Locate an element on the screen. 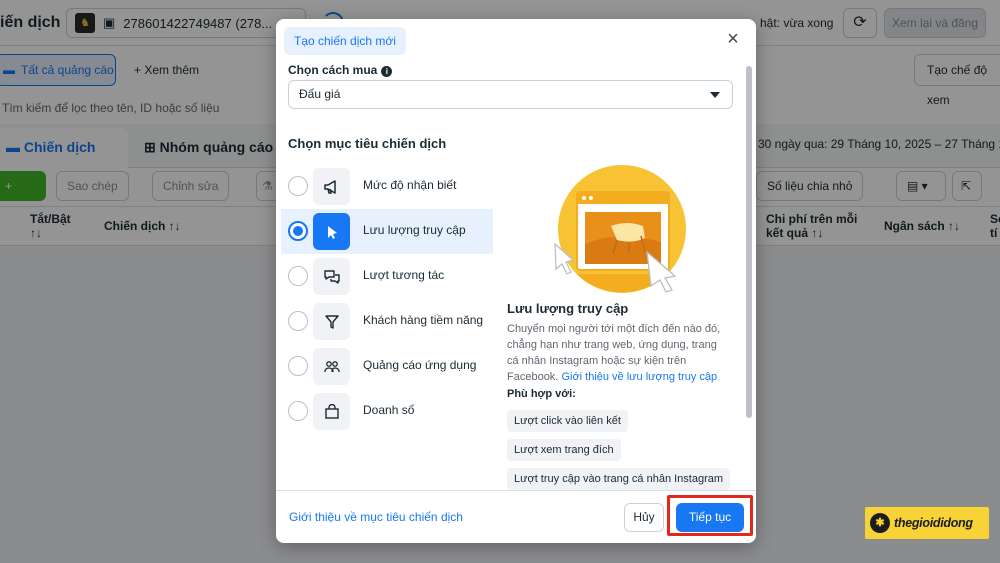 This screenshot has height=563, width=1000. funnel-icon is located at coordinates (331, 321).